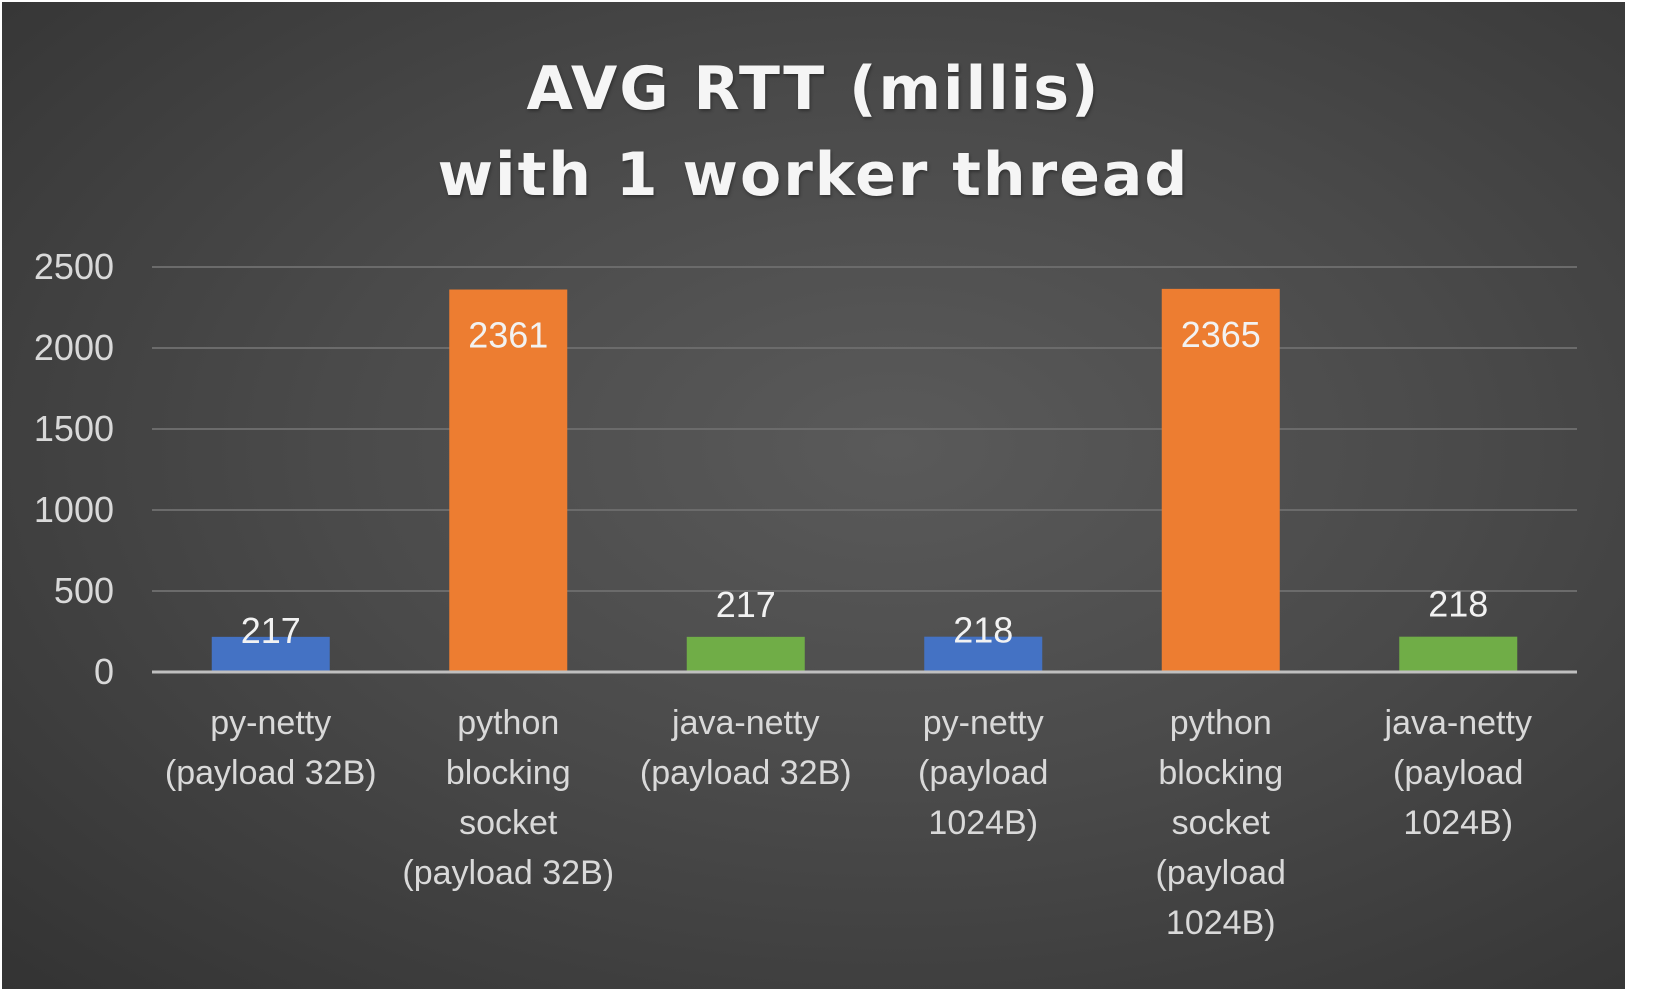 The width and height of the screenshot is (1659, 999). I want to click on x-category-label: java-netty (payload 1024B), so click(1458, 773).